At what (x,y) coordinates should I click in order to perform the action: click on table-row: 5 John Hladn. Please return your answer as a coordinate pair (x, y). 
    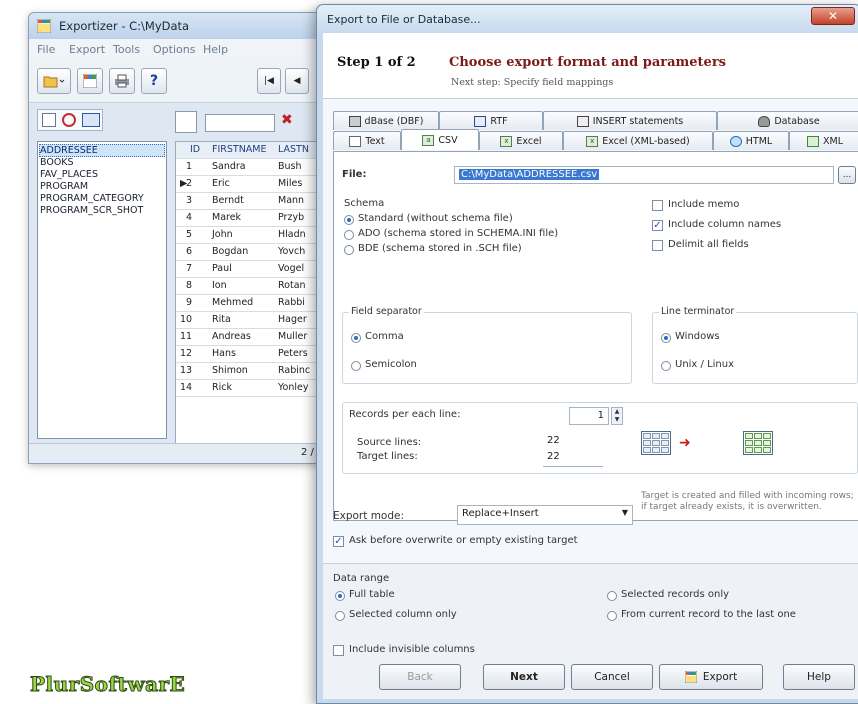
    Looking at the image, I should click on (251, 235).